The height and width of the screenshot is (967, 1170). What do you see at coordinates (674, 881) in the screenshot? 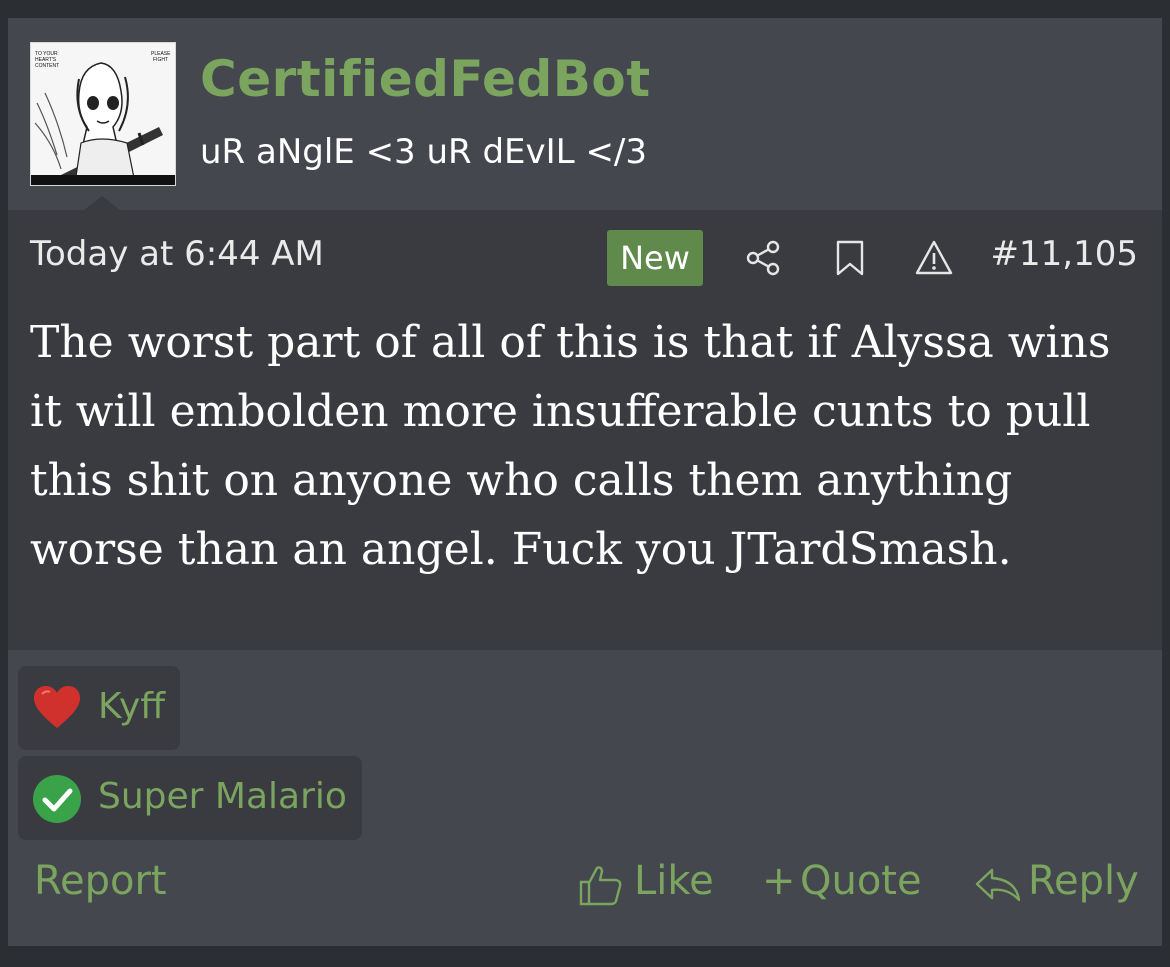
I see `like-label: Like` at bounding box center [674, 881].